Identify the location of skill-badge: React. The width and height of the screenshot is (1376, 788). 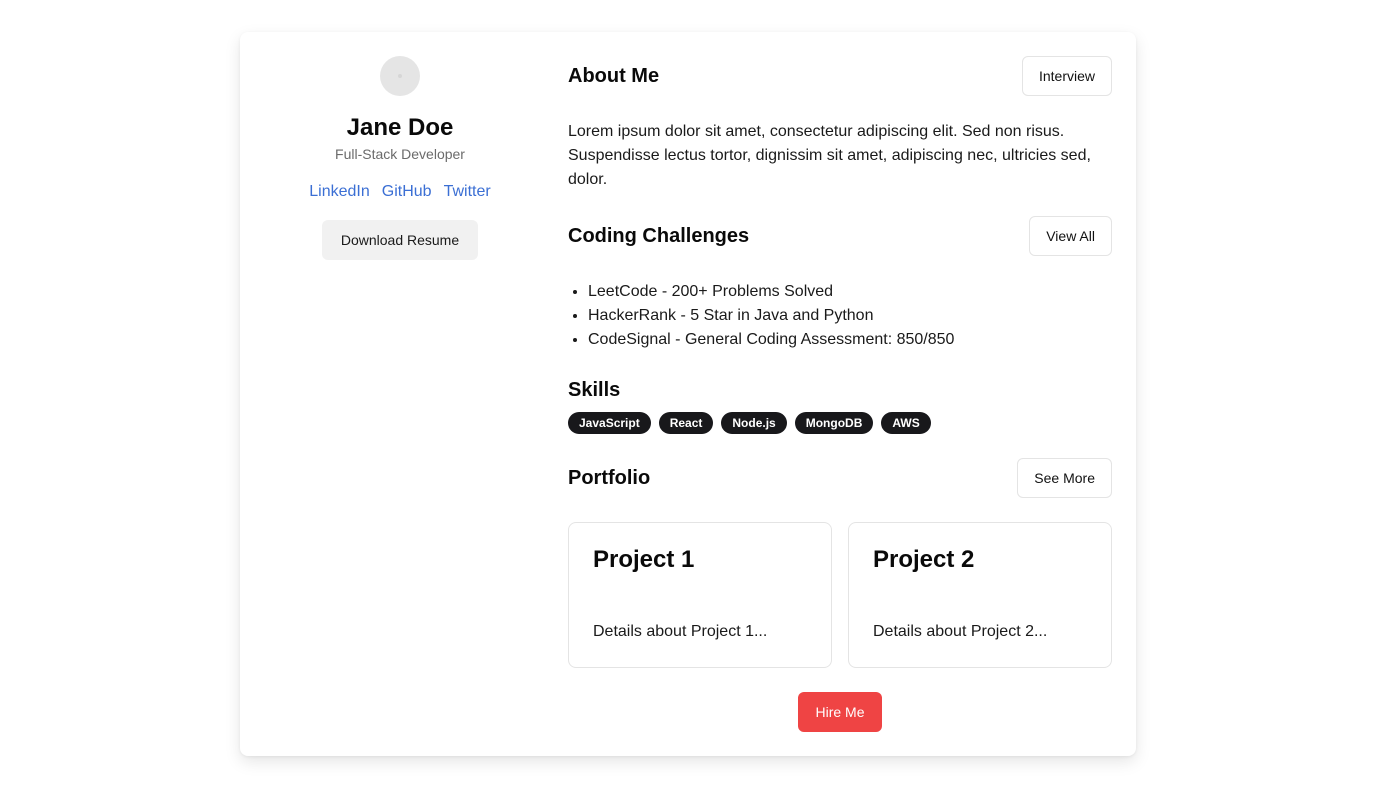
(686, 423).